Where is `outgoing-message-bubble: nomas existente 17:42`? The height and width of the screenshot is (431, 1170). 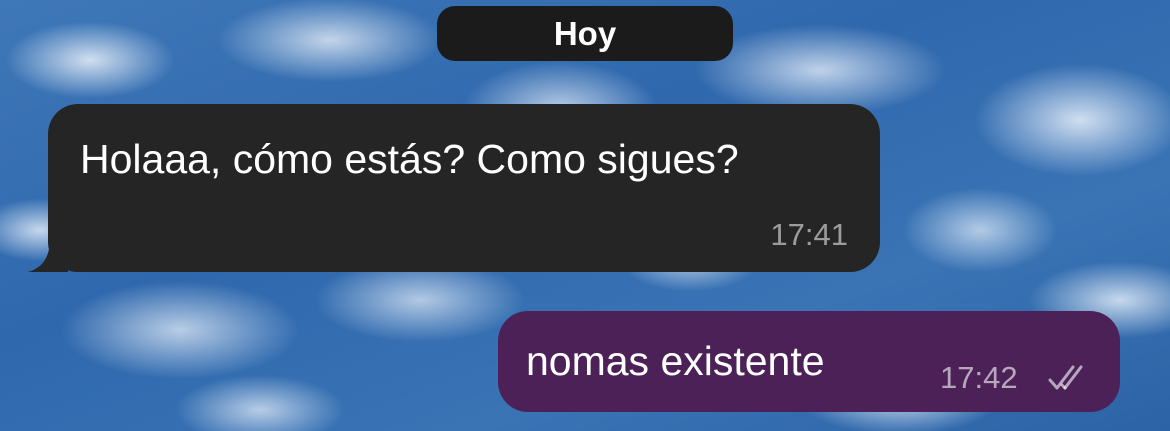 outgoing-message-bubble: nomas existente 17:42 is located at coordinates (809, 361).